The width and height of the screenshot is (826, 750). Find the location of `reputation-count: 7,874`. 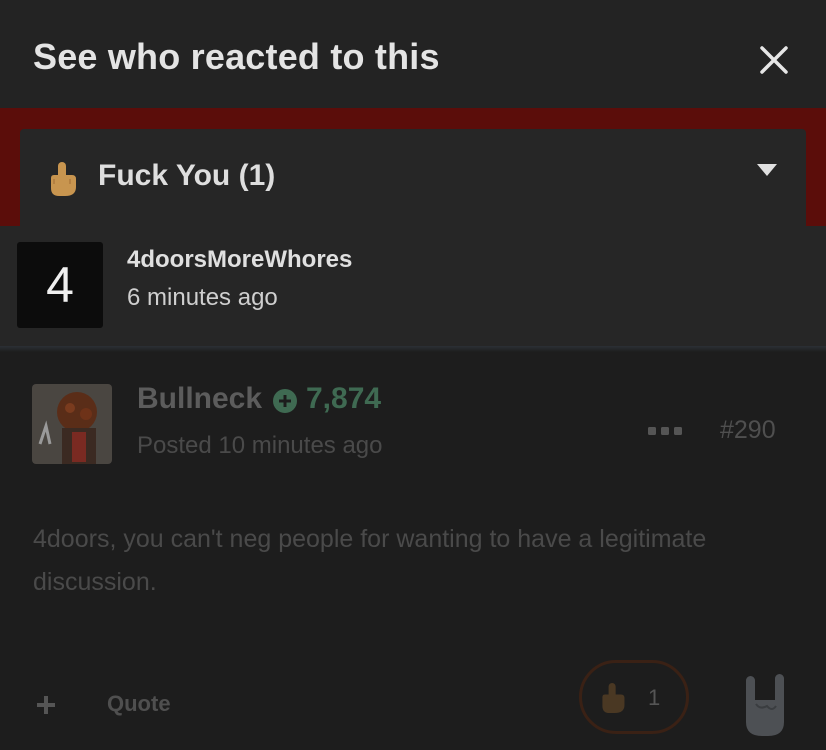

reputation-count: 7,874 is located at coordinates (344, 398).